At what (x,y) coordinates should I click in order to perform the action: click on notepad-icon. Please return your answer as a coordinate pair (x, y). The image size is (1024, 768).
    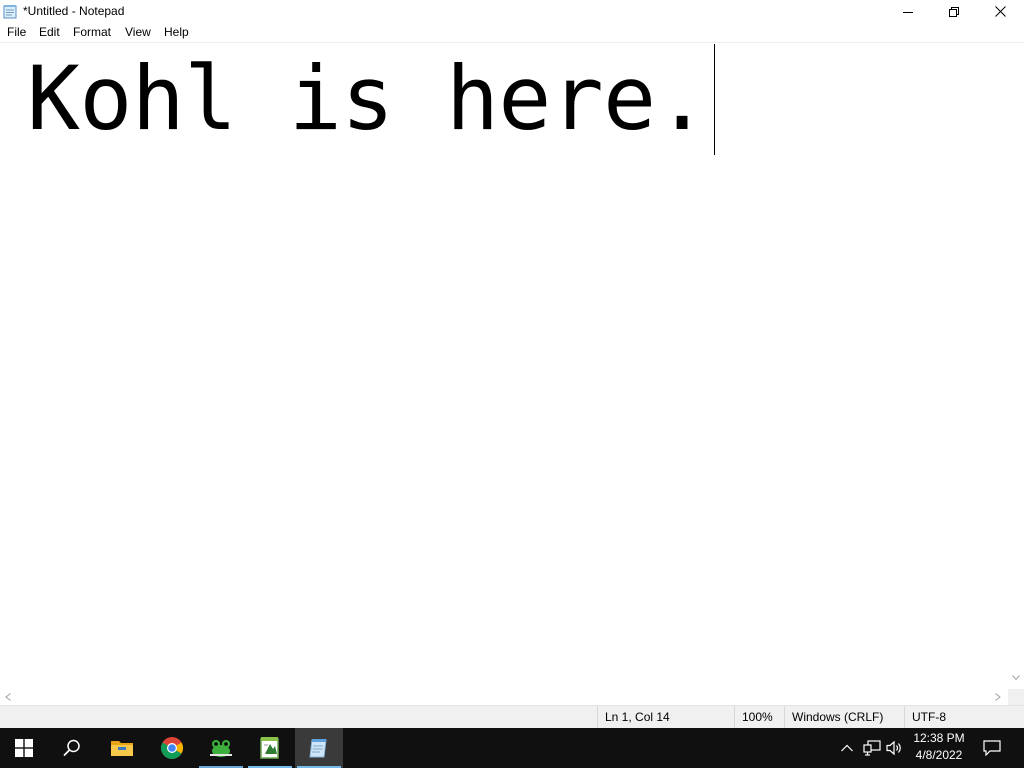
    Looking at the image, I should click on (318, 748).